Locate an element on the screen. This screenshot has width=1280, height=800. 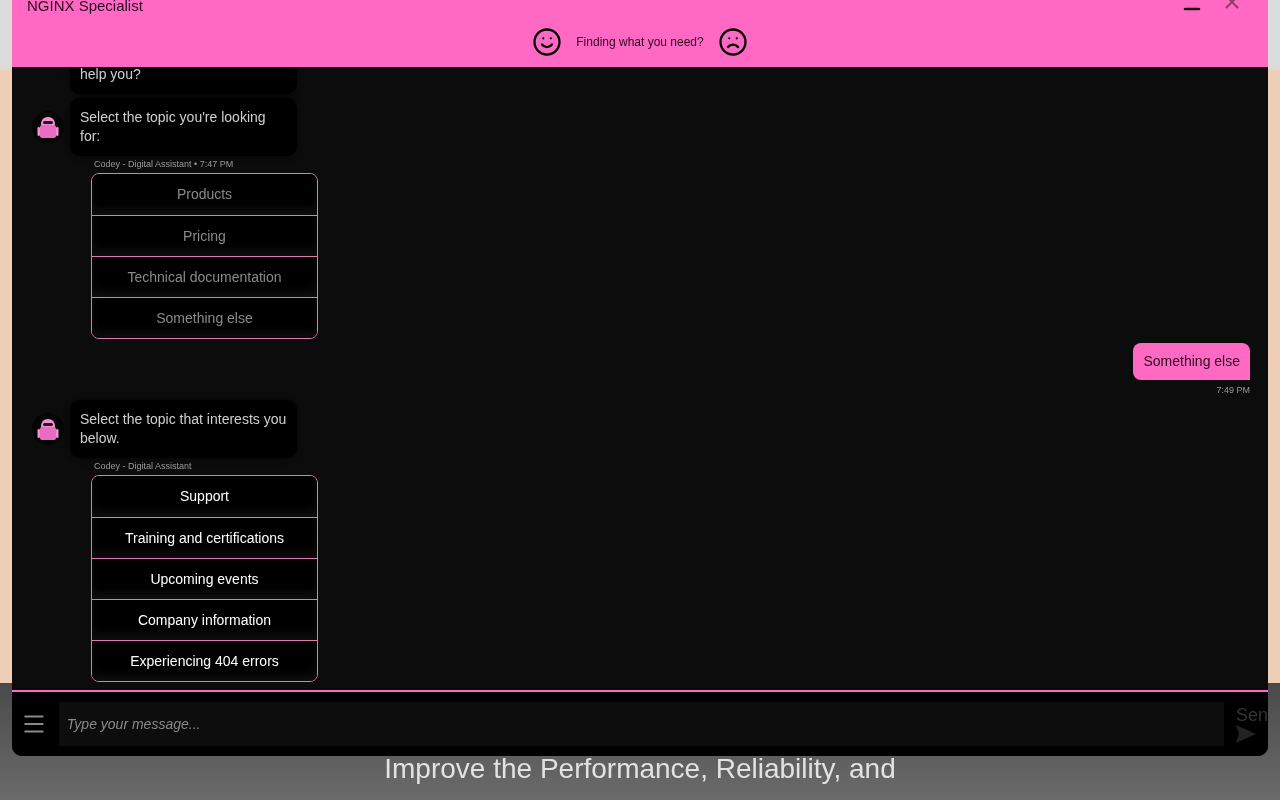
feedback-prompt: Finding what you need? is located at coordinates (640, 42).